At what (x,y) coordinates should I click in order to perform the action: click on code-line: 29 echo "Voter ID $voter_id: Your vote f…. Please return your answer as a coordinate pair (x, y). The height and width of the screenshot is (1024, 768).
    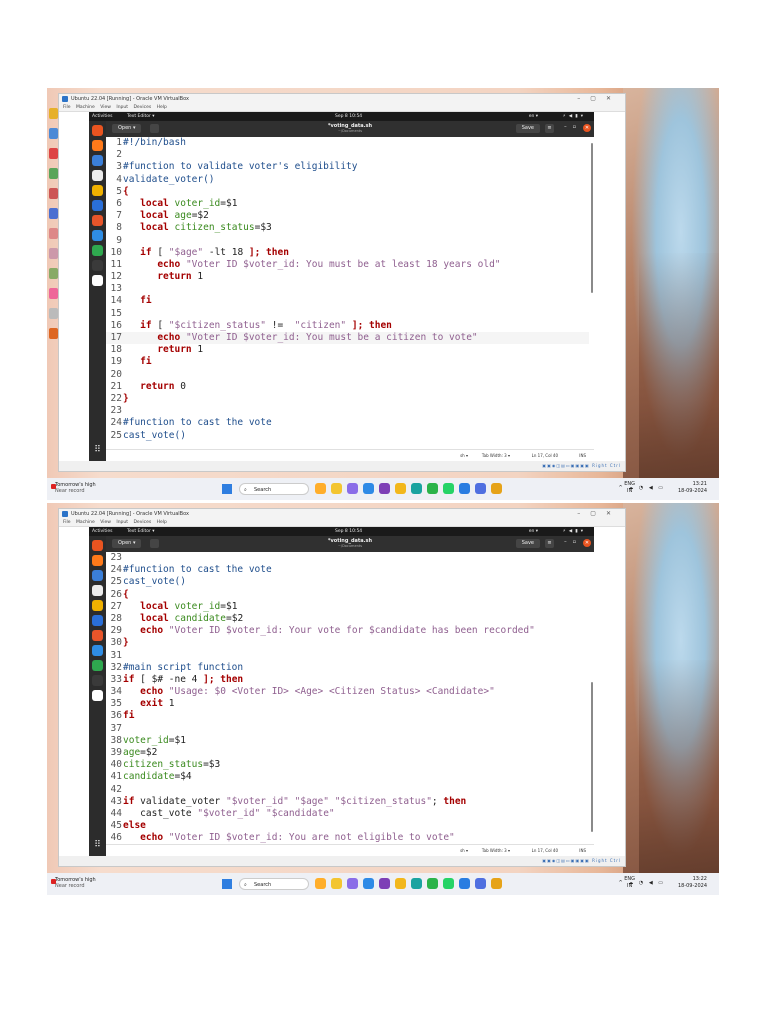
    Looking at the image, I should click on (347, 631).